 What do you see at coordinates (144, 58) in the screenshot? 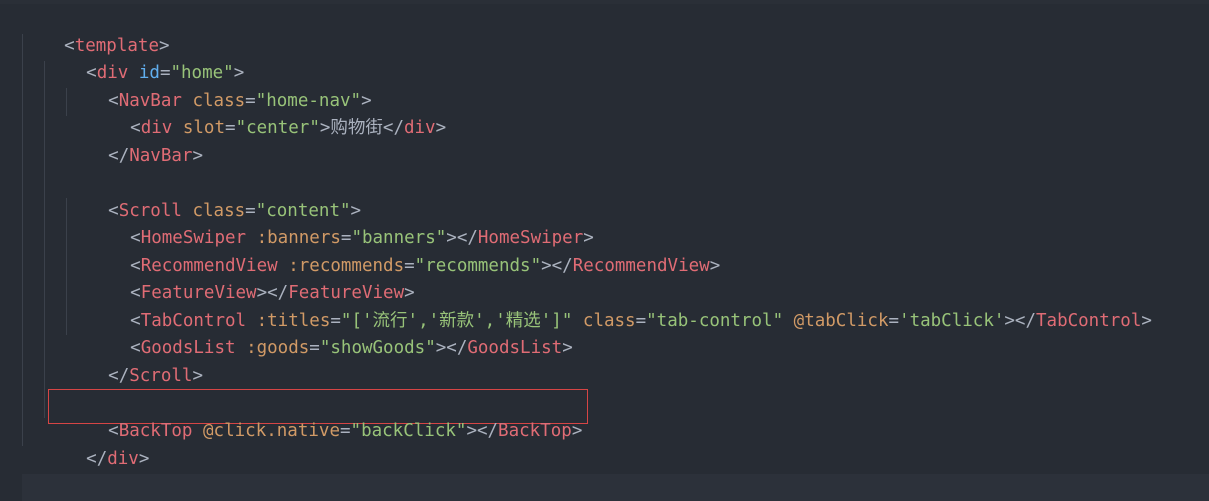
I see `code-line: <div id="home">` at bounding box center [144, 58].